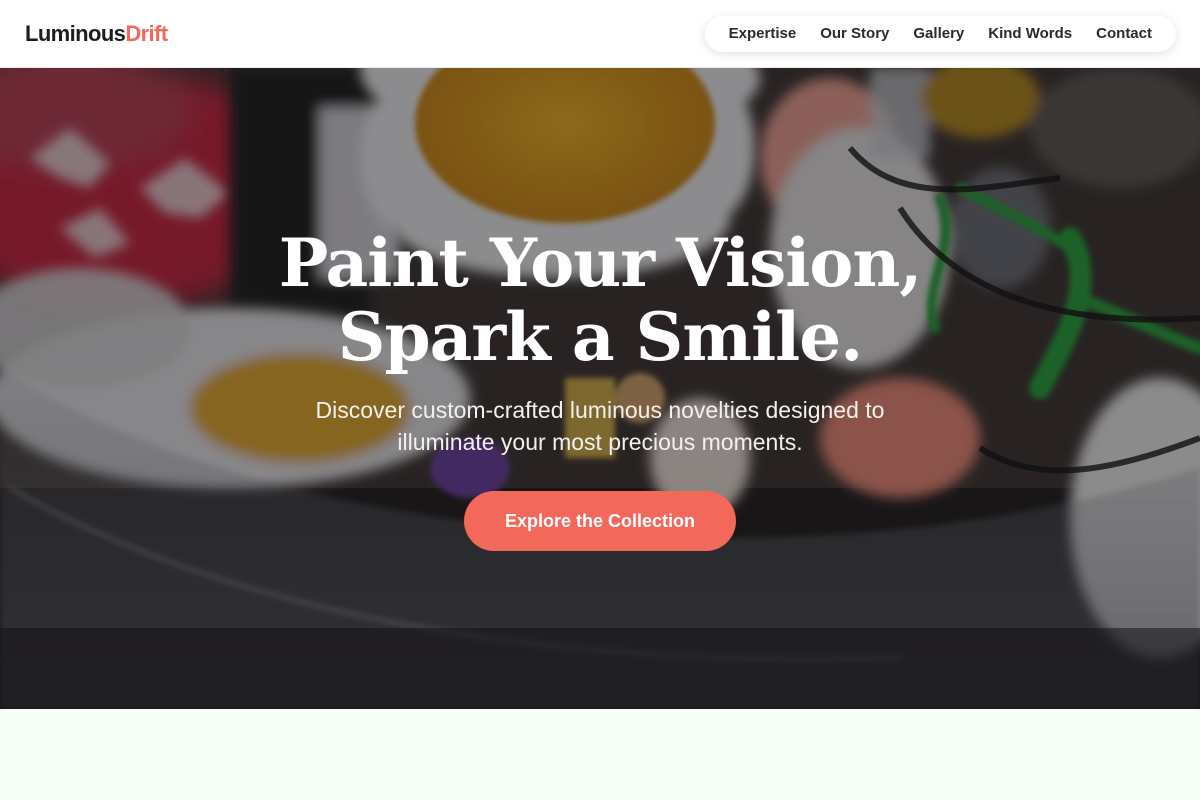  Describe the element at coordinates (146, 33) in the screenshot. I see `brand-name-accent: Drift` at that location.